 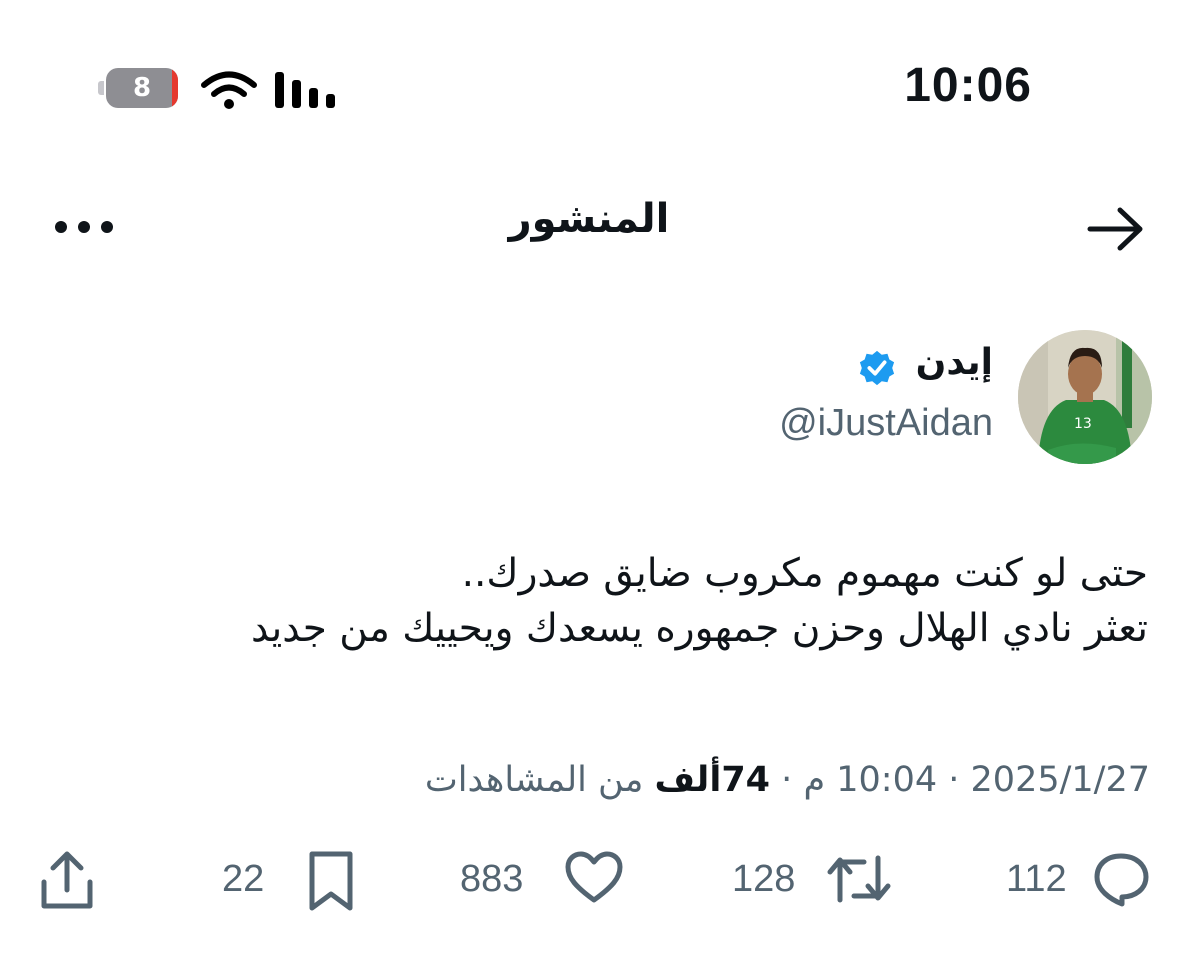 I want to click on post-time: 10:04 م, so click(x=870, y=780).